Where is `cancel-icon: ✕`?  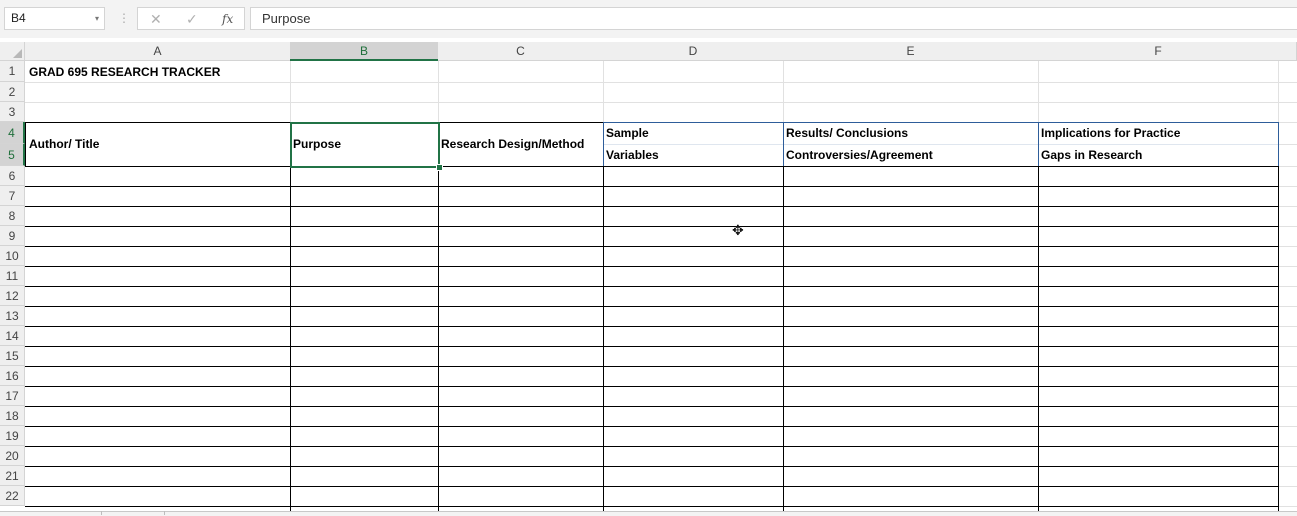
cancel-icon: ✕ is located at coordinates (156, 19).